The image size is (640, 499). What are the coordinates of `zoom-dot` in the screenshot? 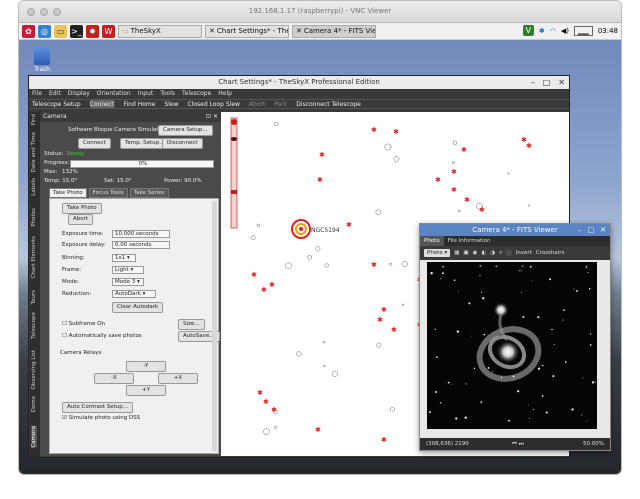 It's located at (57, 12).